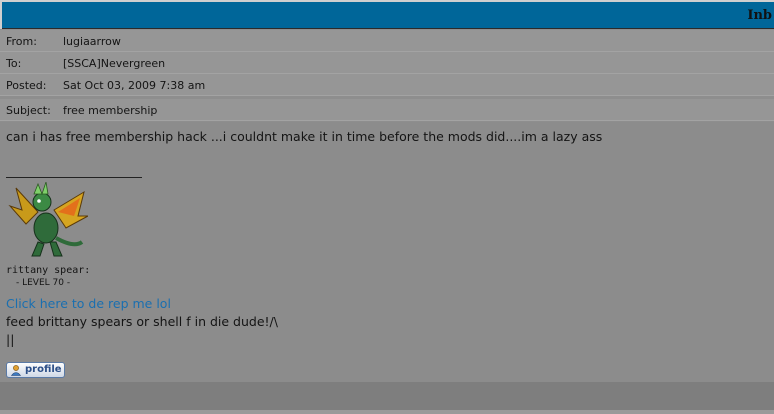  I want to click on inbox-header-bar: Inb, so click(388, 15).